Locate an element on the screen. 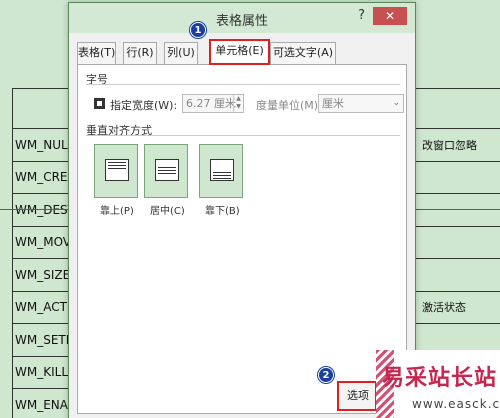 This screenshot has height=418, width=500. align-middle-label: 居中(C) is located at coordinates (167, 211).